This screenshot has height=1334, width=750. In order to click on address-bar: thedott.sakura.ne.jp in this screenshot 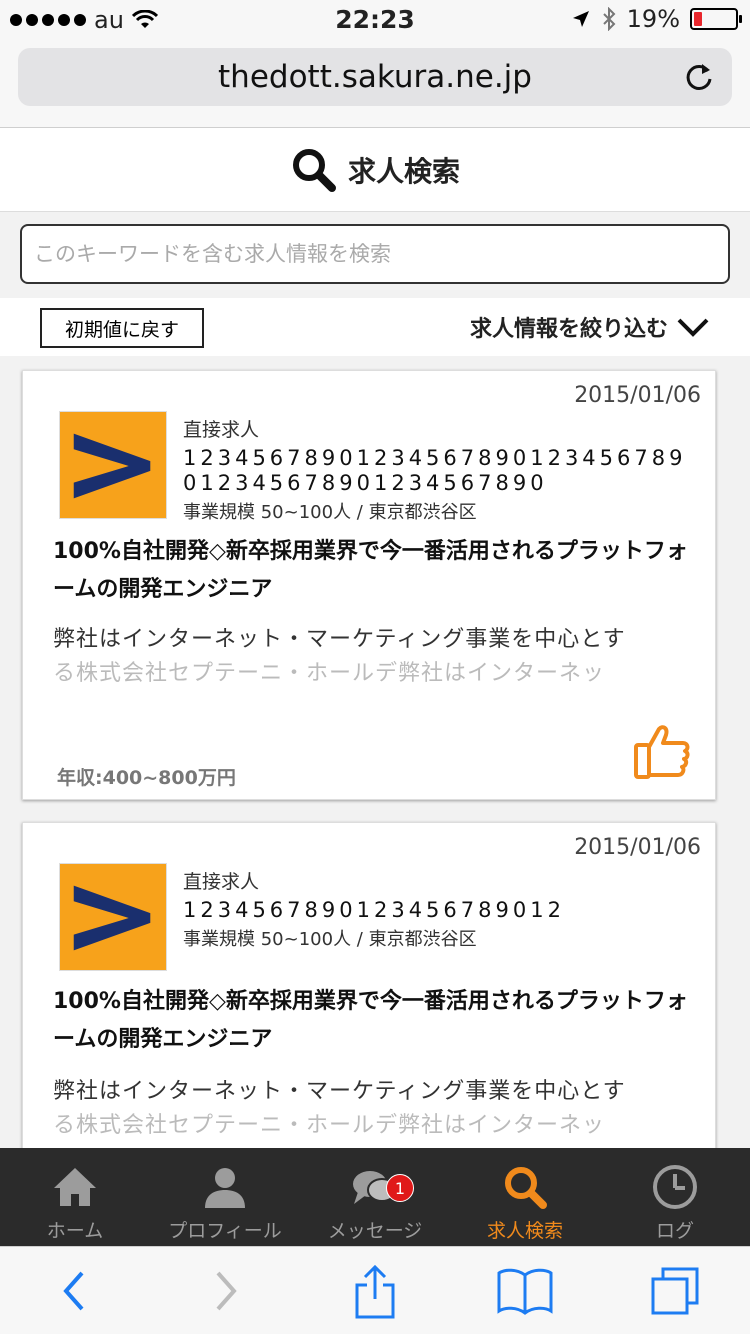, I will do `click(375, 77)`.